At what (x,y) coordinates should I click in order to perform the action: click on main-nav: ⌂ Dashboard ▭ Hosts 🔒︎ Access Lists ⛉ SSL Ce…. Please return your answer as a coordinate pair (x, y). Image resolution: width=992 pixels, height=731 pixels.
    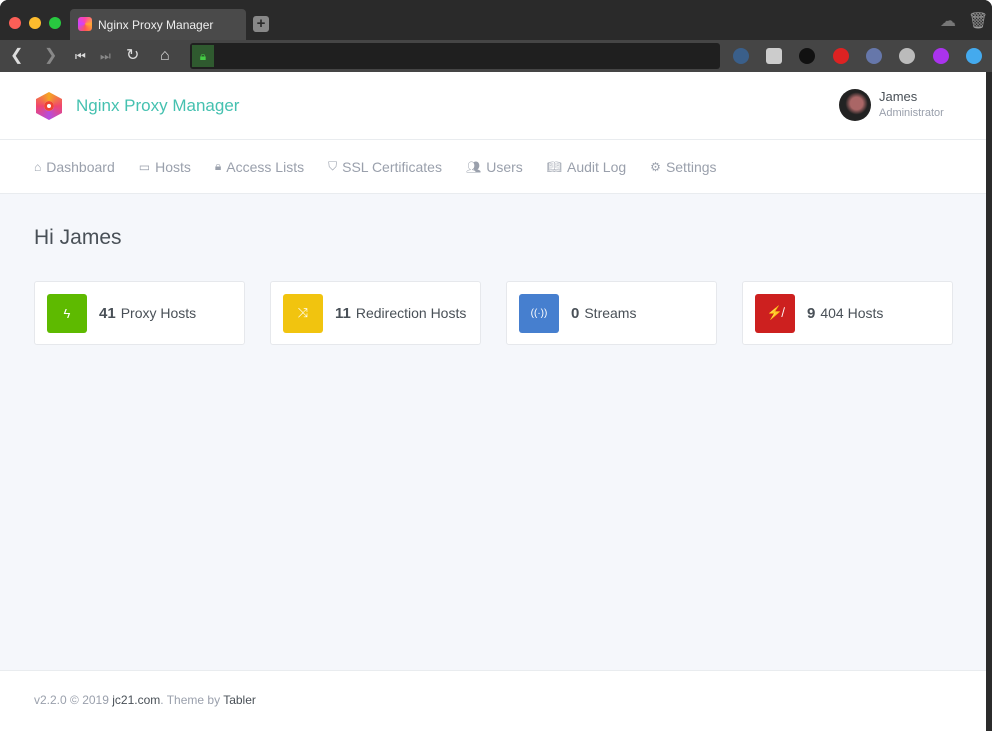
    Looking at the image, I should click on (493, 167).